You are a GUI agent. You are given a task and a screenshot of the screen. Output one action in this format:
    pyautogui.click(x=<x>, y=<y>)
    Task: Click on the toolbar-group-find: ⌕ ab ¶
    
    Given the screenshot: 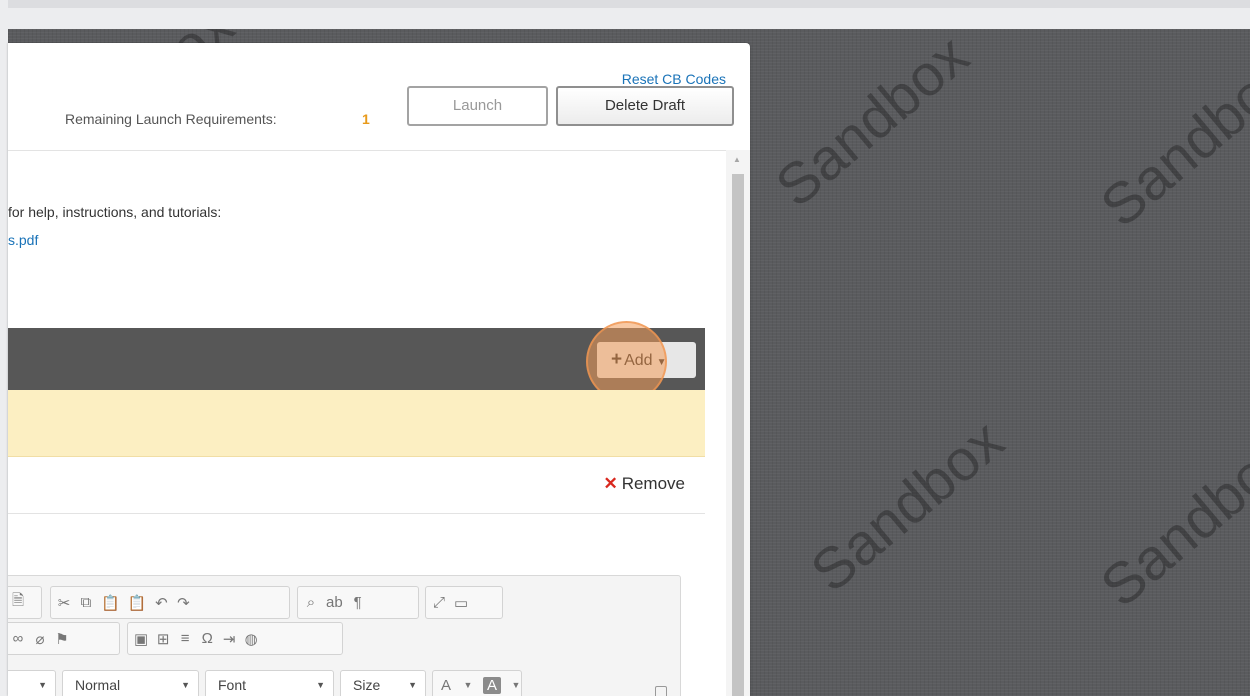 What is the action you would take?
    pyautogui.click(x=358, y=602)
    